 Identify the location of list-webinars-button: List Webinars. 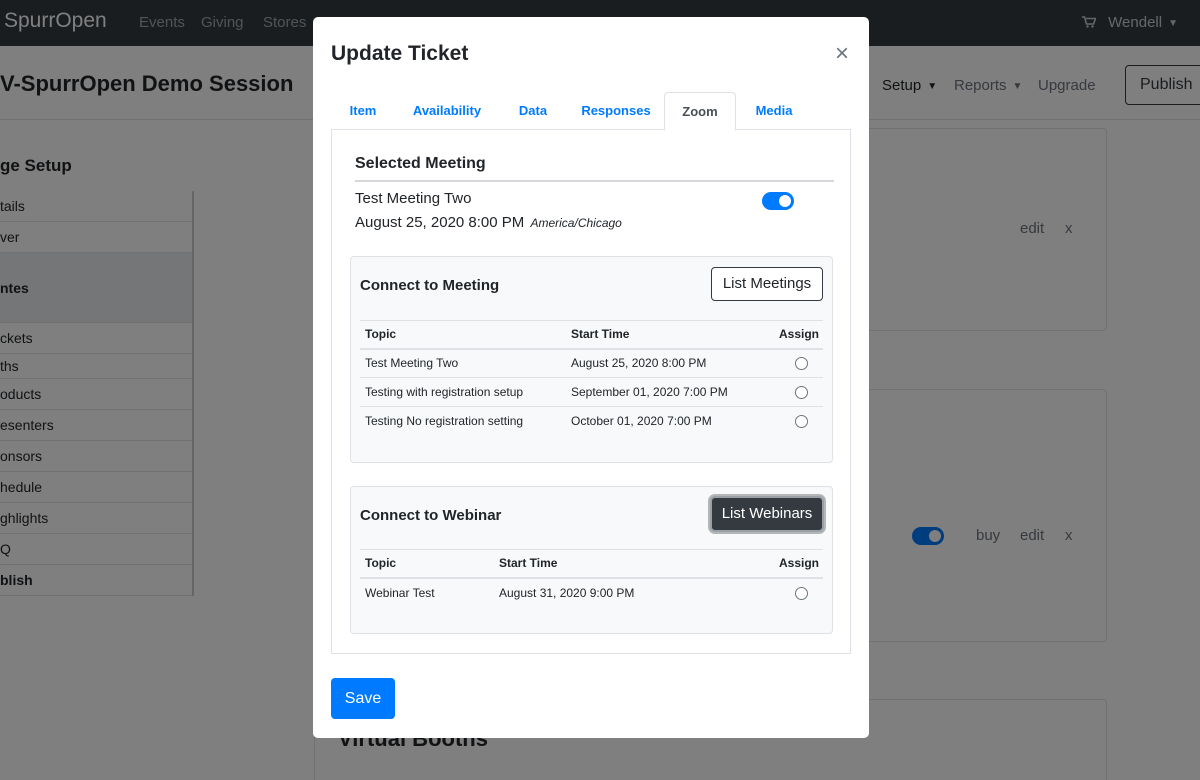
(767, 514).